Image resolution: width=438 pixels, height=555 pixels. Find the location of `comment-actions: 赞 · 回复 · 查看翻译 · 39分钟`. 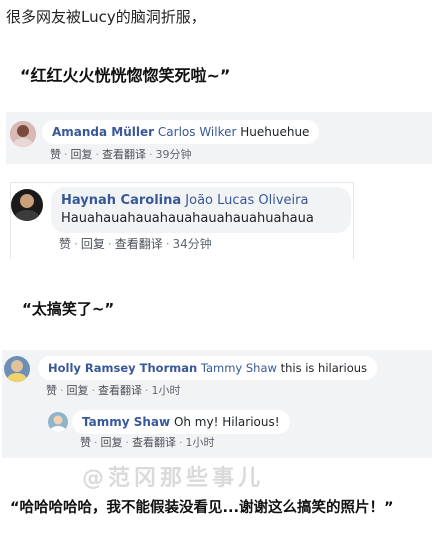

comment-actions: 赞 · 回复 · 查看翻译 · 39分钟 is located at coordinates (121, 154).